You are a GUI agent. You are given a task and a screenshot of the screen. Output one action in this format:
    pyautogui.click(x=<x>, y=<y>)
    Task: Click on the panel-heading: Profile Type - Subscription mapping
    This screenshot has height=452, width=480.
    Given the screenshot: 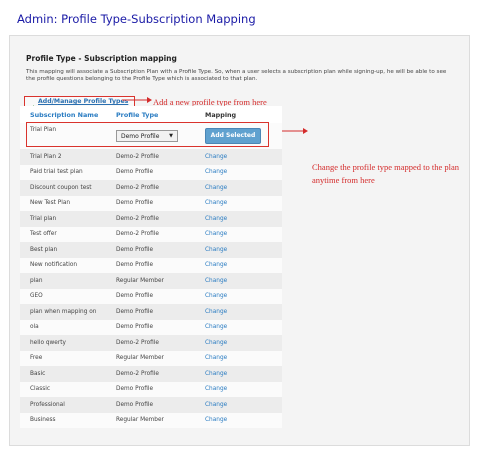 What is the action you would take?
    pyautogui.click(x=101, y=58)
    